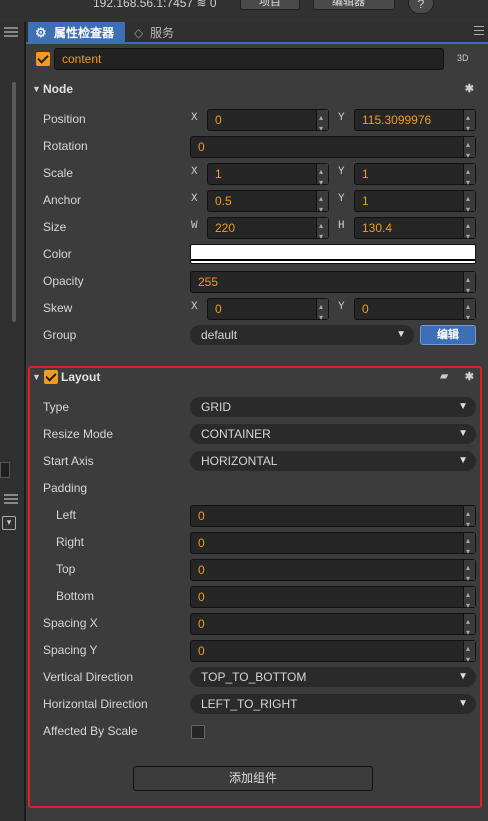 This screenshot has height=821, width=488. What do you see at coordinates (333, 627) in the screenshot?
I see `spacing-x-input: 0` at bounding box center [333, 627].